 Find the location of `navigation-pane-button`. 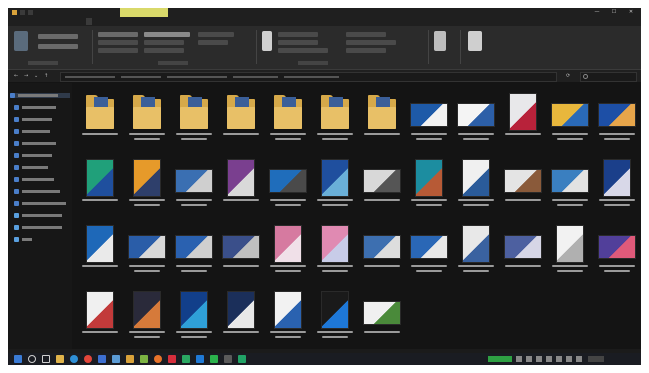

navigation-pane-button is located at coordinates (21, 41).